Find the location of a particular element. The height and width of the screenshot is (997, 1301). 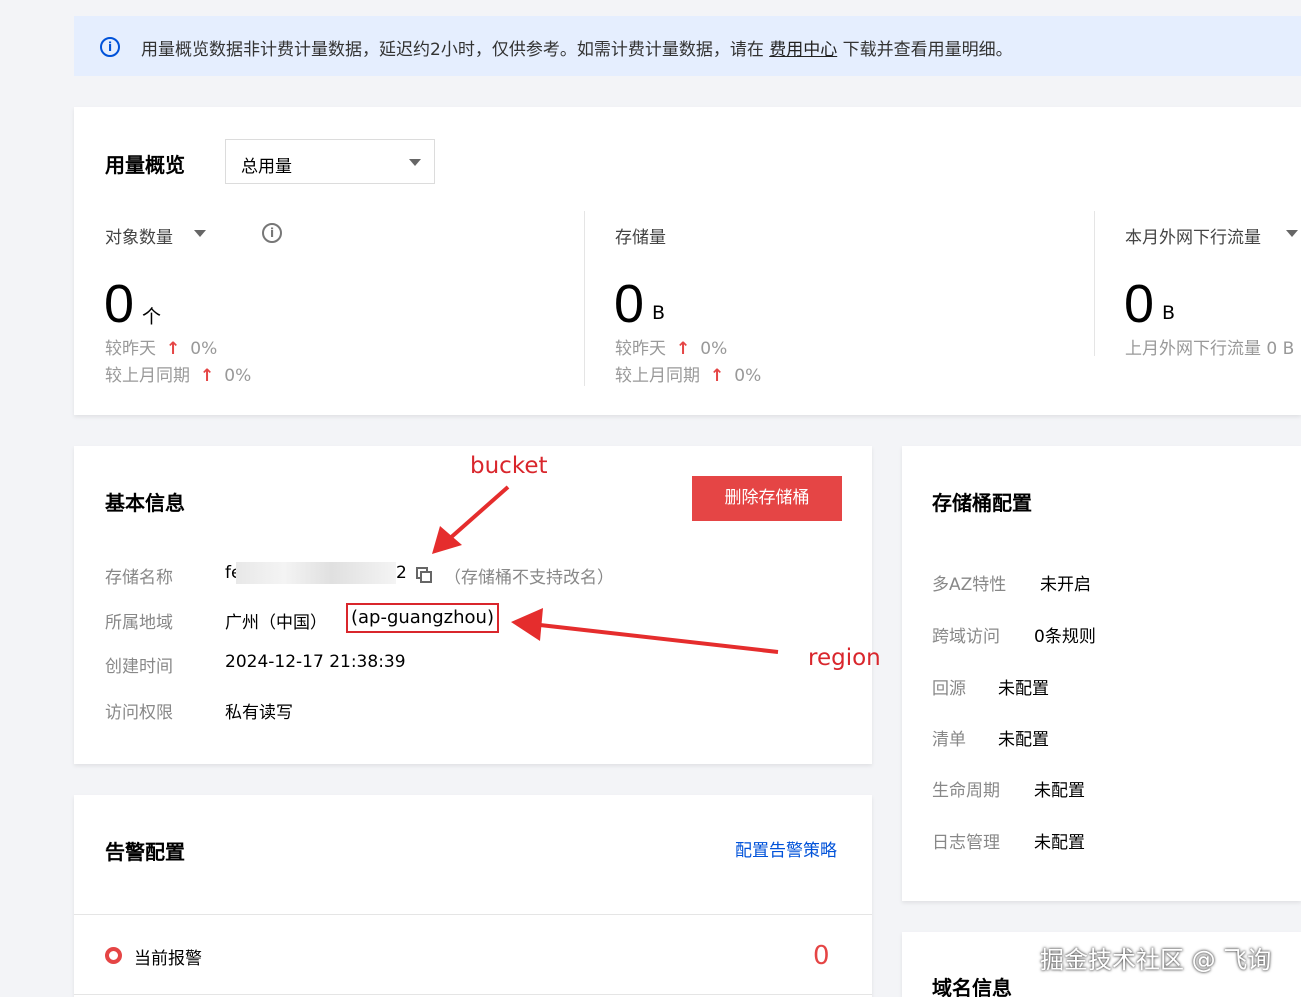

annotation-arrows is located at coordinates (605, 569).